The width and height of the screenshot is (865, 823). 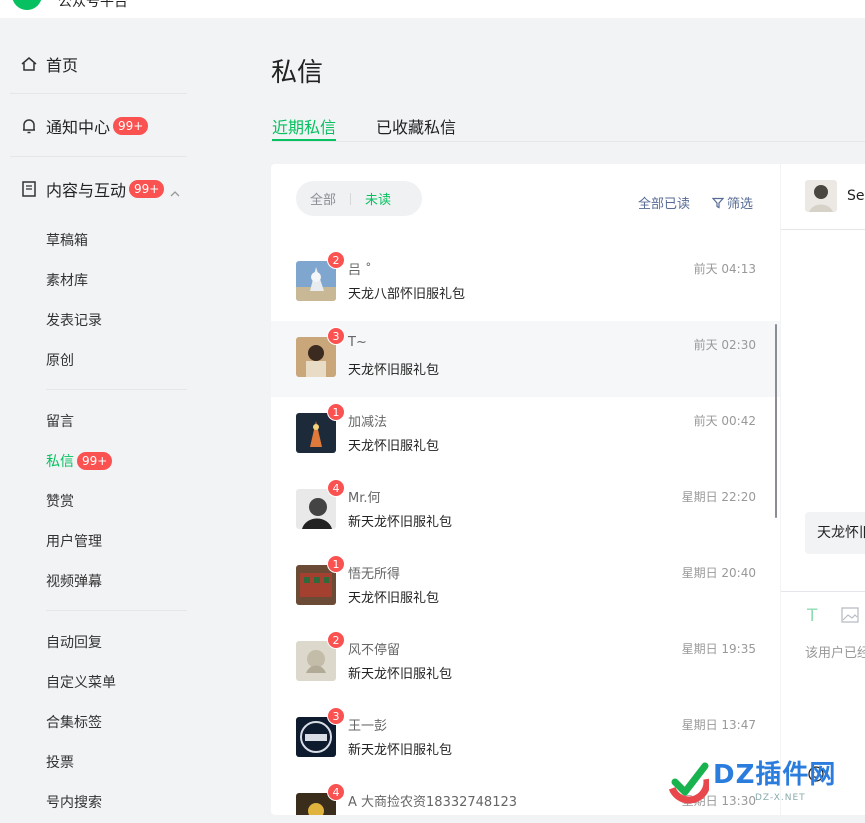 I want to click on sidebar-item-drafts: 草稿箱, so click(x=67, y=240).